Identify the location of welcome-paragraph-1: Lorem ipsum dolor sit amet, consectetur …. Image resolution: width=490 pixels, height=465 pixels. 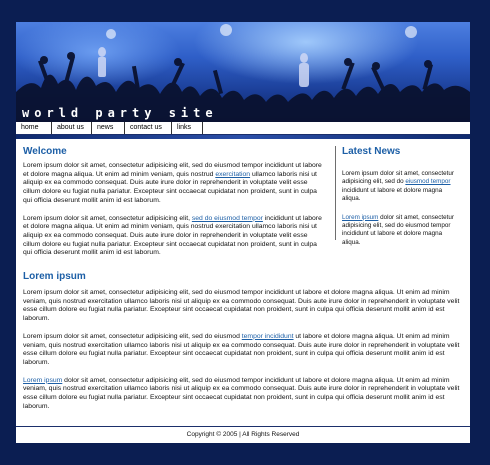
(174, 184).